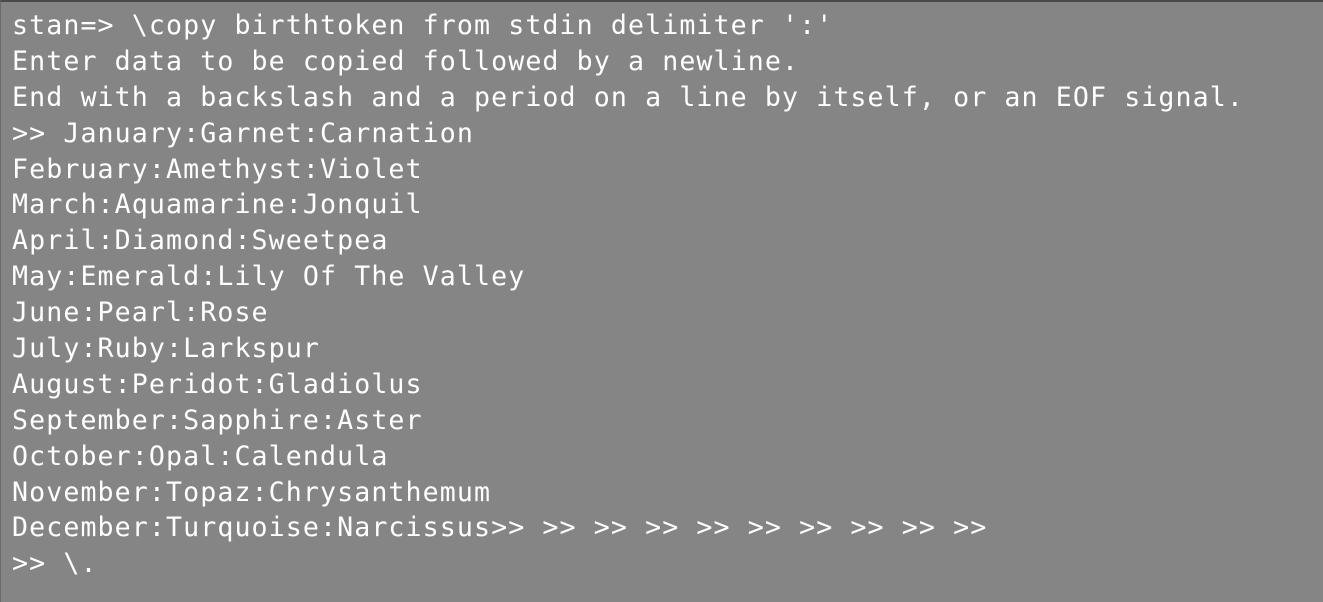  I want to click on terminal-input-line: >> January:Garnet:Carnation, so click(243, 133).